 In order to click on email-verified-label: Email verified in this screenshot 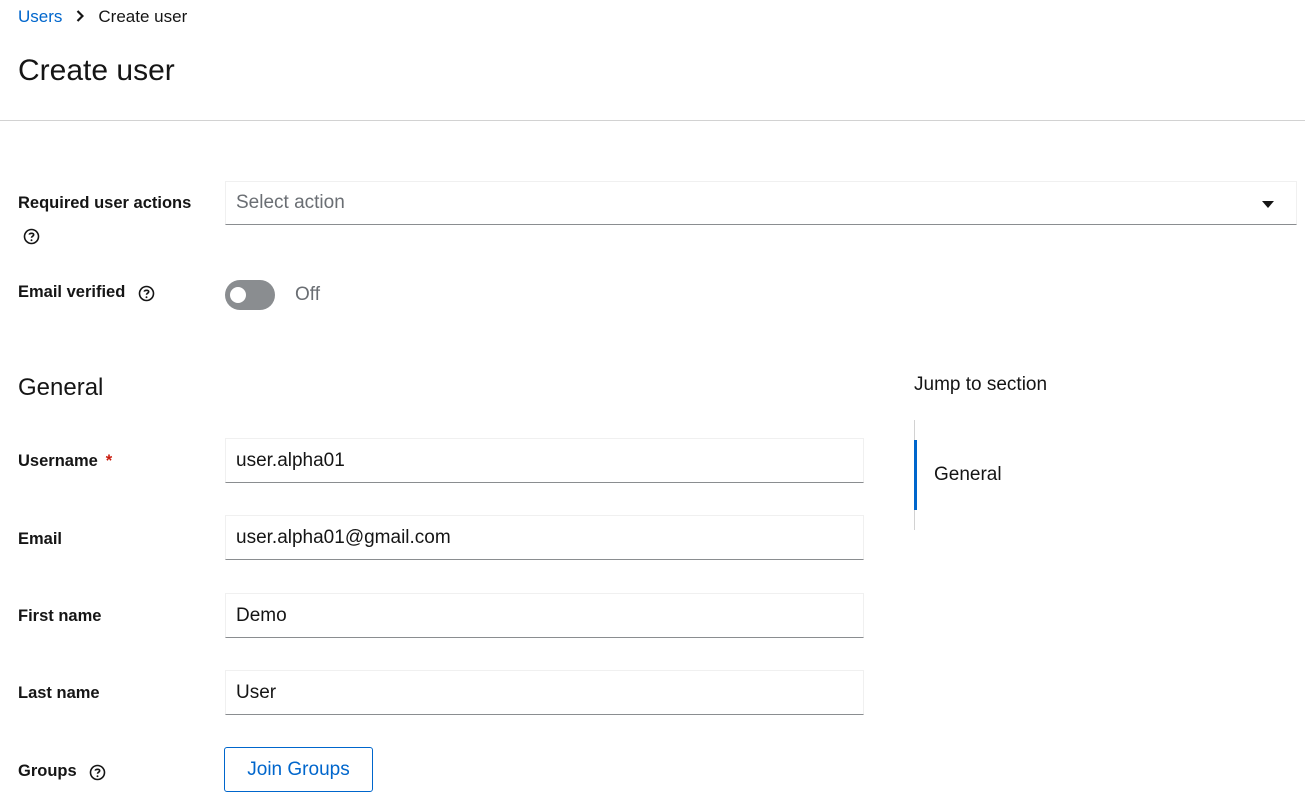, I will do `click(86, 292)`.